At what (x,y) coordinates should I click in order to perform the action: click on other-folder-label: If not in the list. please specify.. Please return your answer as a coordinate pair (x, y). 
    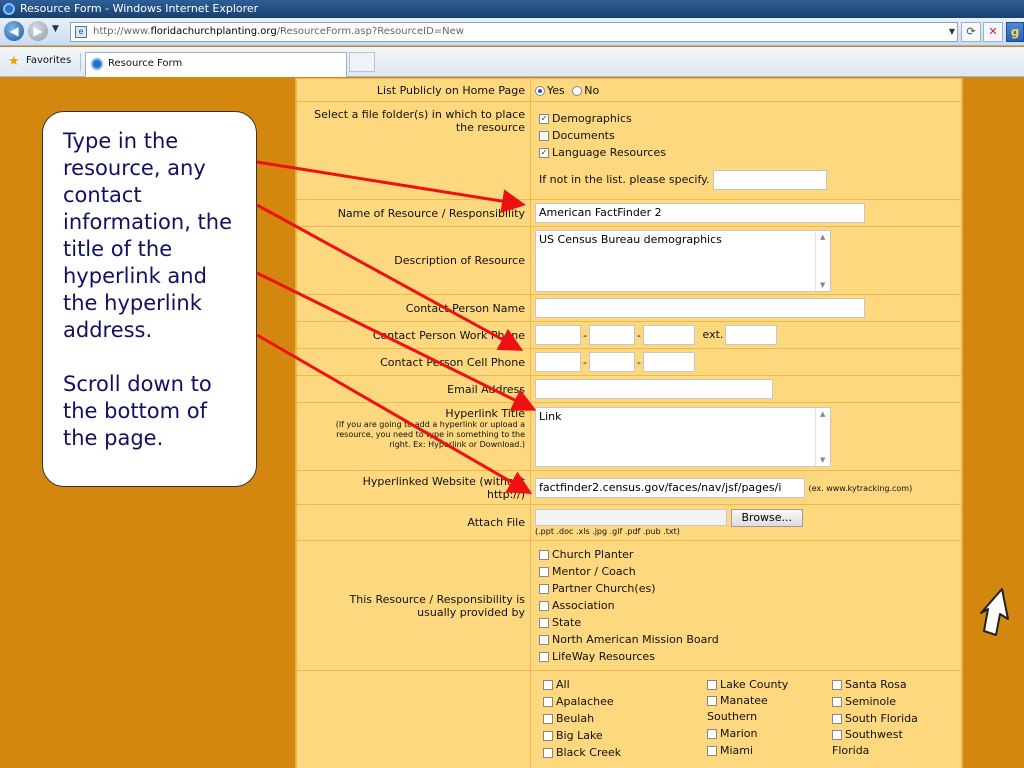
    Looking at the image, I should click on (624, 179).